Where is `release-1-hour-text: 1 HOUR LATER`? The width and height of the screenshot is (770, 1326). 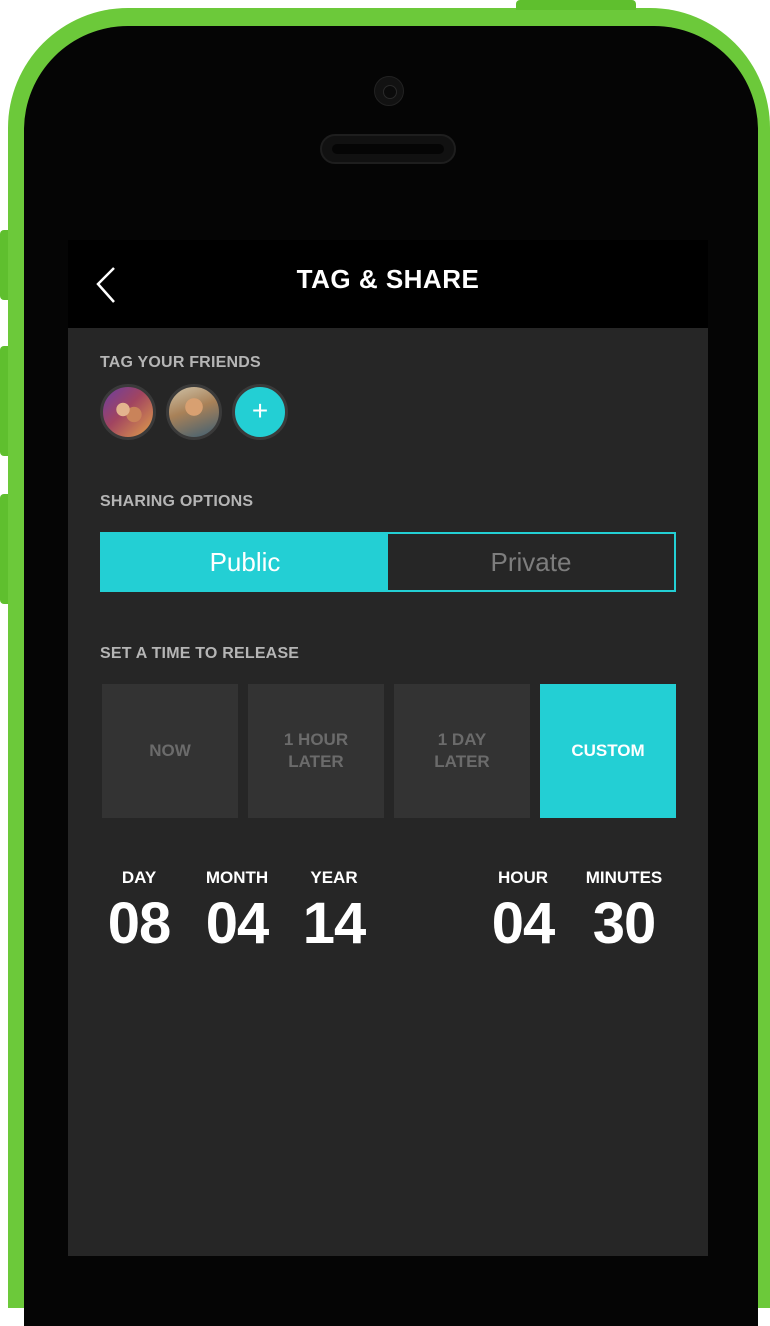 release-1-hour-text: 1 HOUR LATER is located at coordinates (316, 751).